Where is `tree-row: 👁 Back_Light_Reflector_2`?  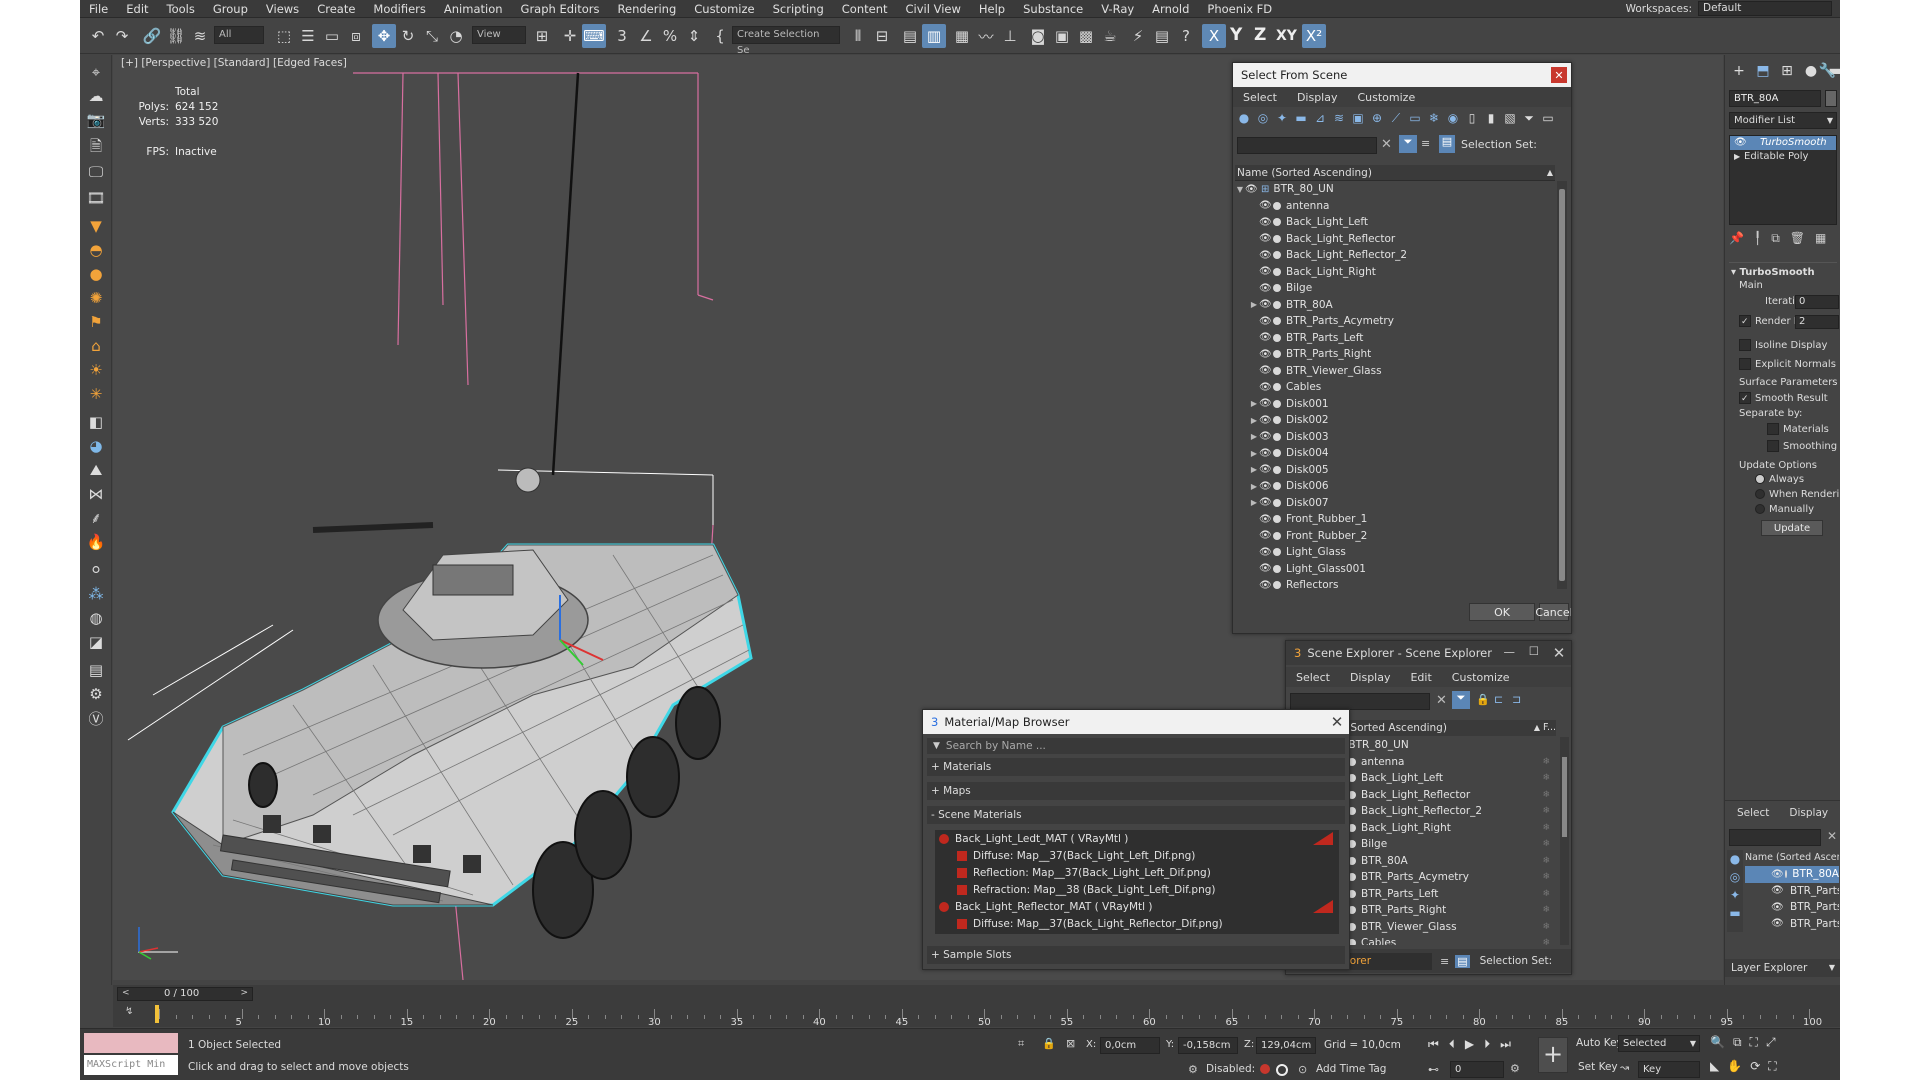
tree-row: 👁 Back_Light_Reflector_2 is located at coordinates (1395, 255).